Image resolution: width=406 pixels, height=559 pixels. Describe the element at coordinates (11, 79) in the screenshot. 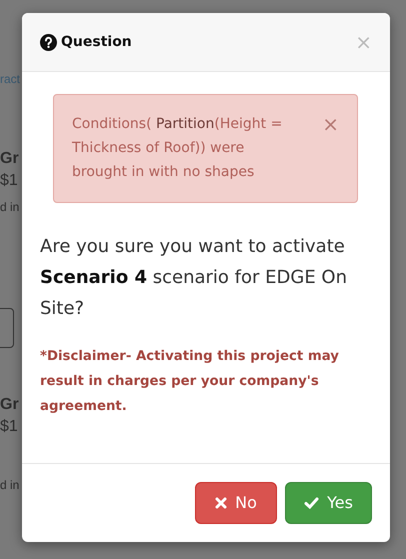

I see `link-text: ract` at that location.